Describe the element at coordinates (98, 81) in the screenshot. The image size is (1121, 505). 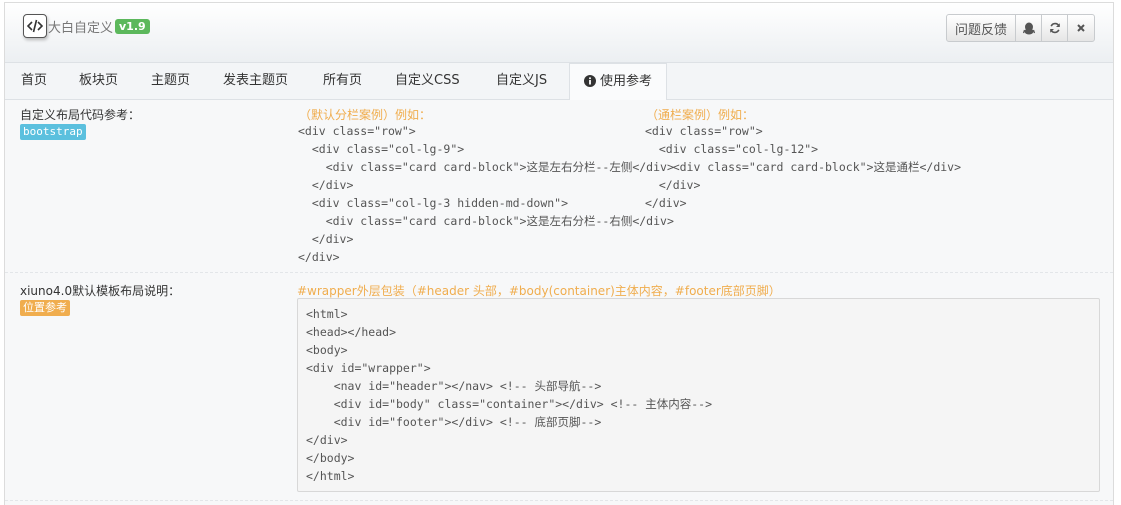
I see `tab-forum: 板块页` at that location.